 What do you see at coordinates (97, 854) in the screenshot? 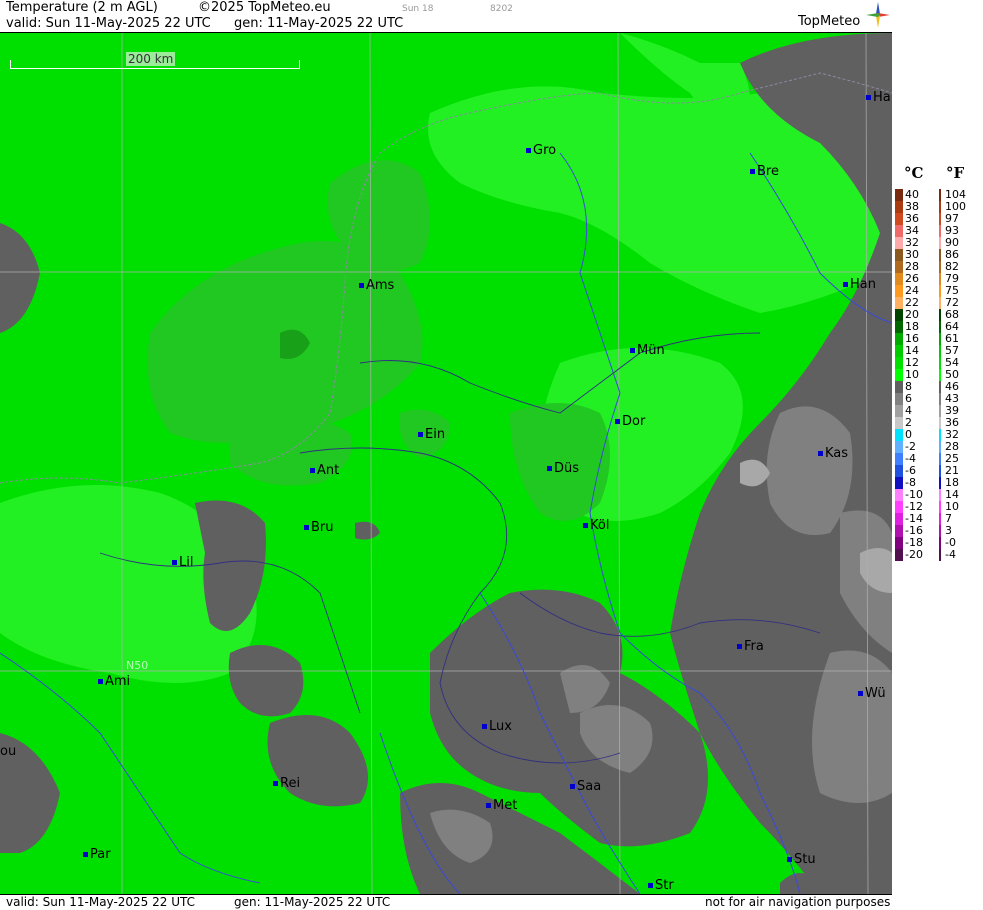
I see `city-marker: Par` at bounding box center [97, 854].